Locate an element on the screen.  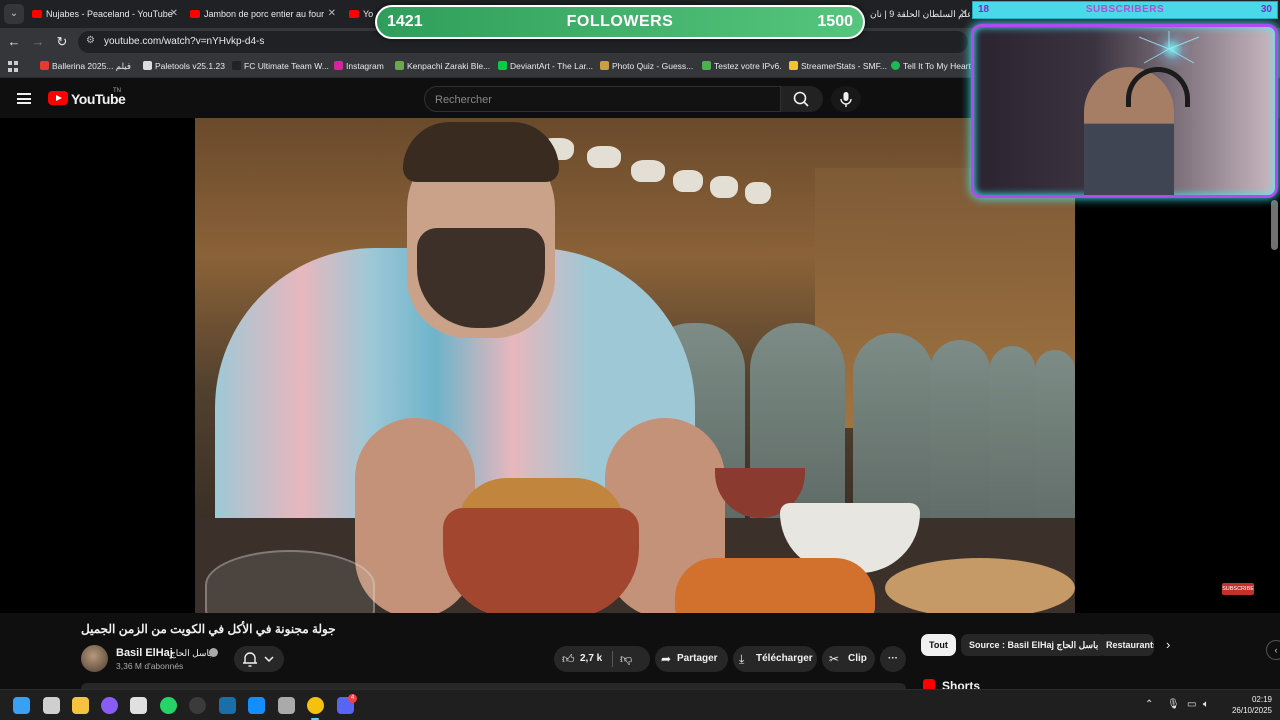
page-scrollbar is located at coordinates (1274, 225).